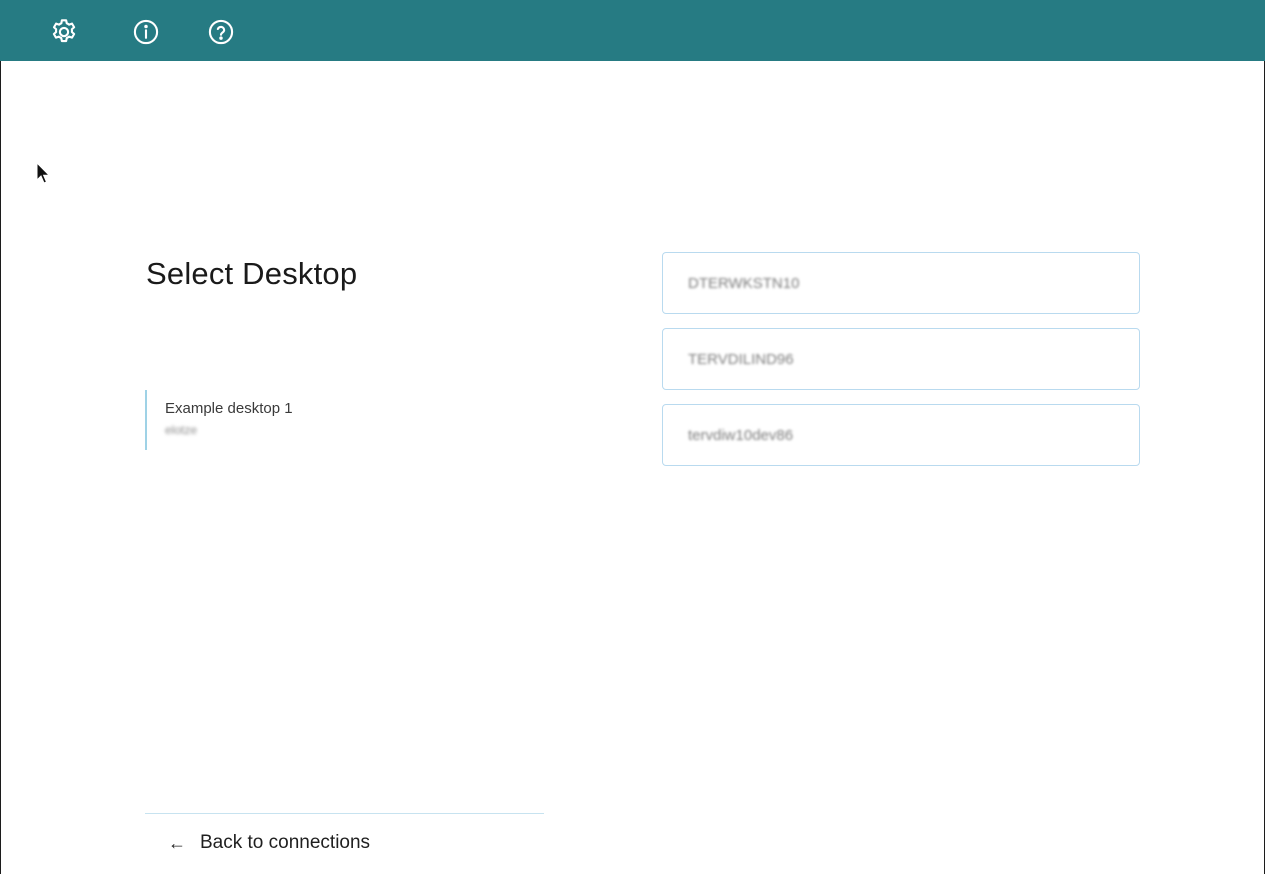  Describe the element at coordinates (252, 273) in the screenshot. I see `page-title: Select Desktop` at that location.